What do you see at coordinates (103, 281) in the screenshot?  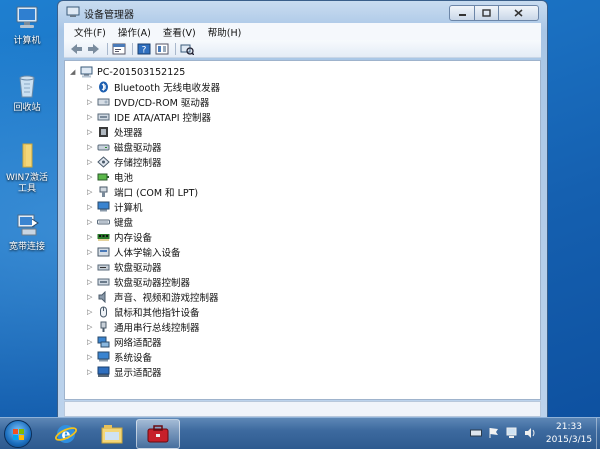 I see `floppy-controller-icon` at bounding box center [103, 281].